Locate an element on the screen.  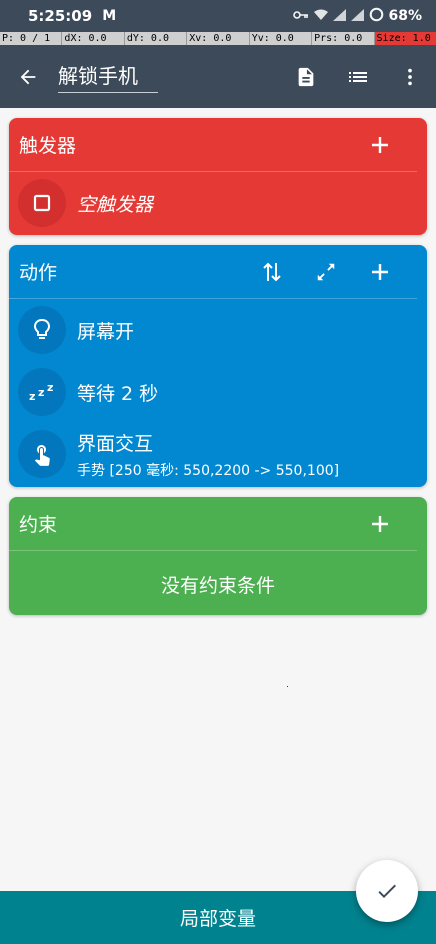
status-bar: 5:25:09 M 68% is located at coordinates (218, 16).